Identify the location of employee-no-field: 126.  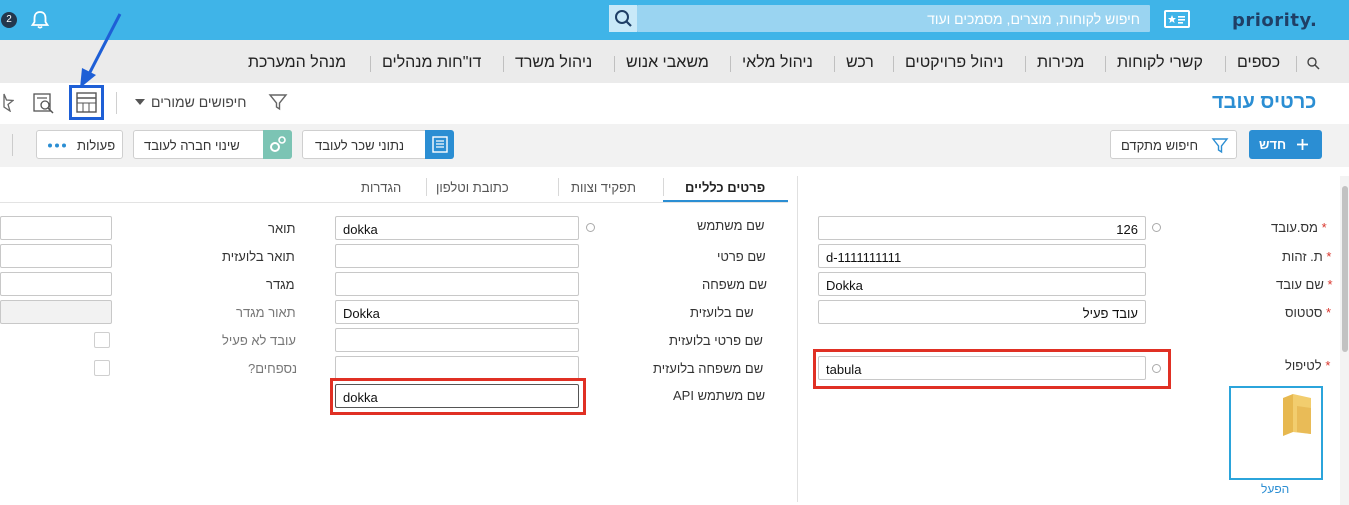
(982, 228).